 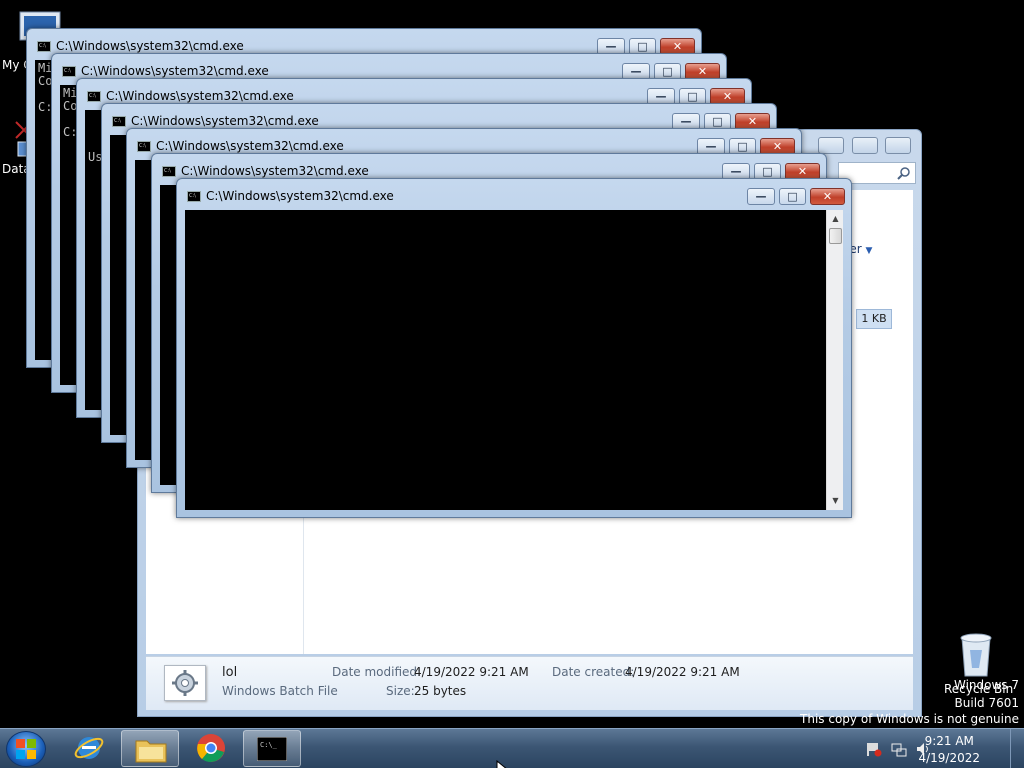 I want to click on size-label: Size:, so click(x=400, y=691).